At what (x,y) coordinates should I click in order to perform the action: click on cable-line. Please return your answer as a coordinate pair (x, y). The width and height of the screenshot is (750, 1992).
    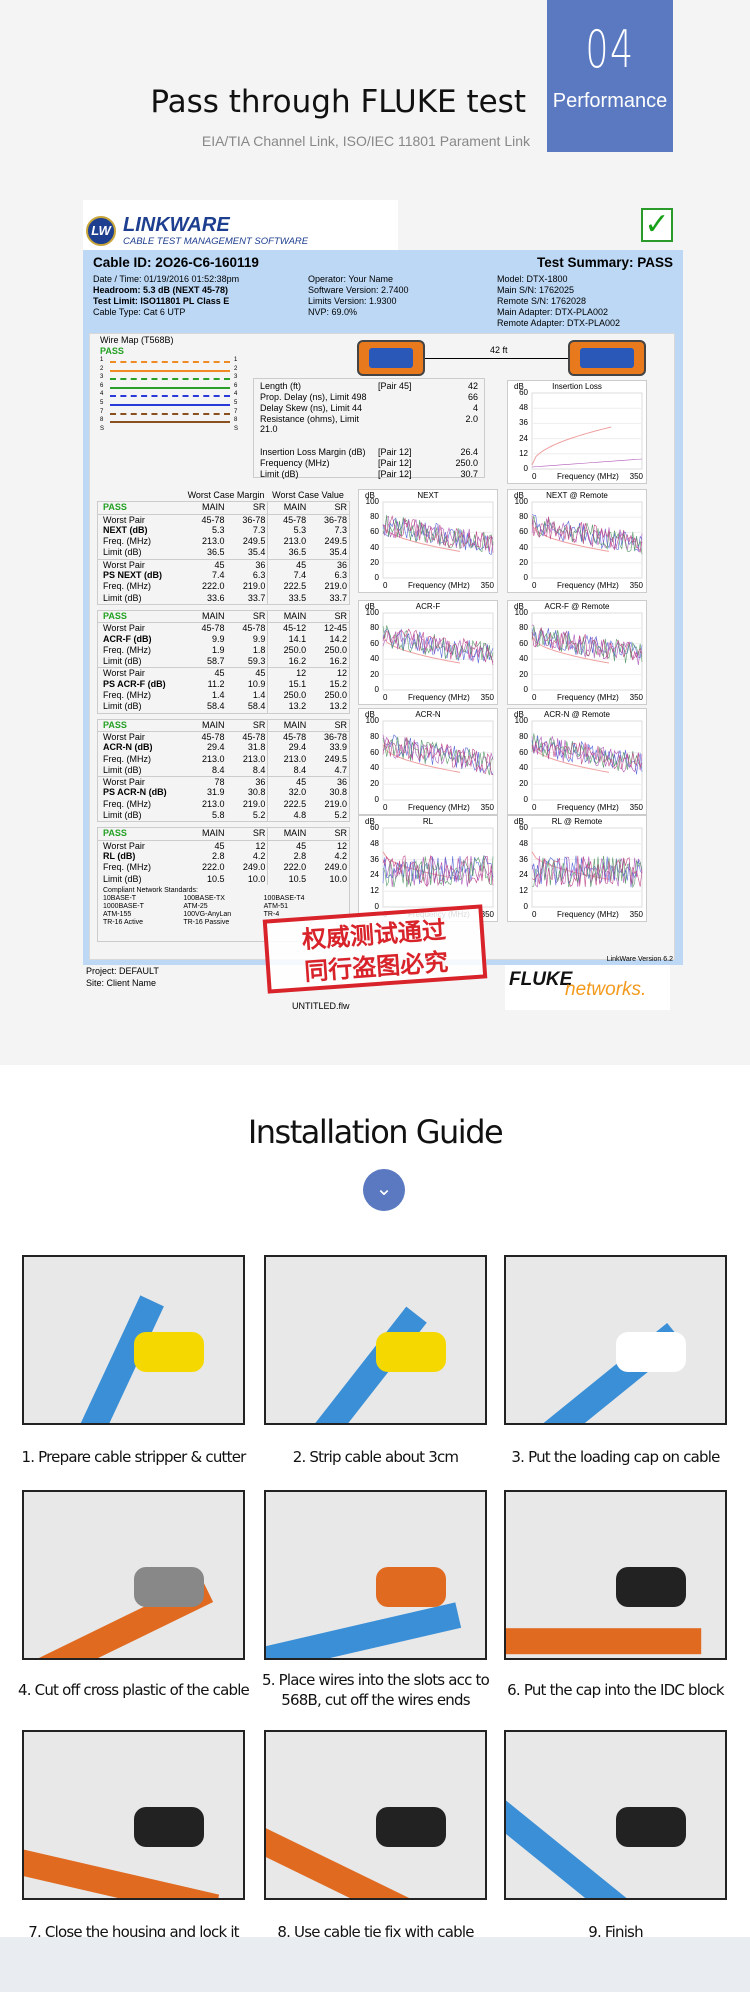
    Looking at the image, I should click on (496, 358).